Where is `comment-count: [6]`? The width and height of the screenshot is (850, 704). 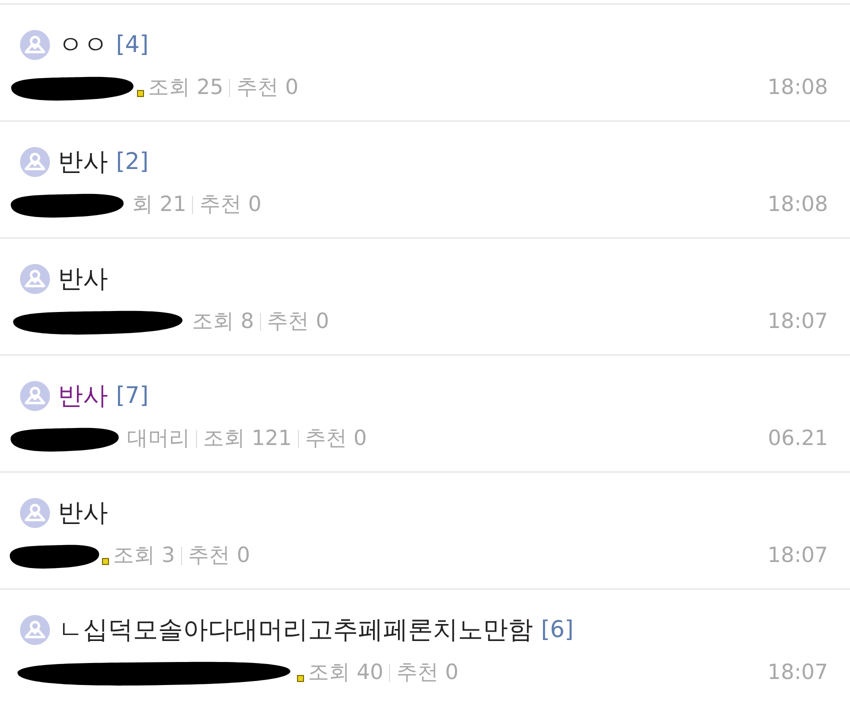 comment-count: [6] is located at coordinates (557, 630).